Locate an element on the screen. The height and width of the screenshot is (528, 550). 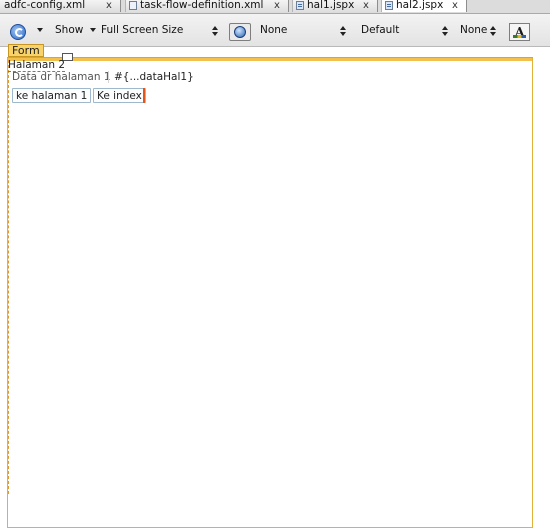
tab-adfc-config: adfc-config.xml x is located at coordinates (60, 6).